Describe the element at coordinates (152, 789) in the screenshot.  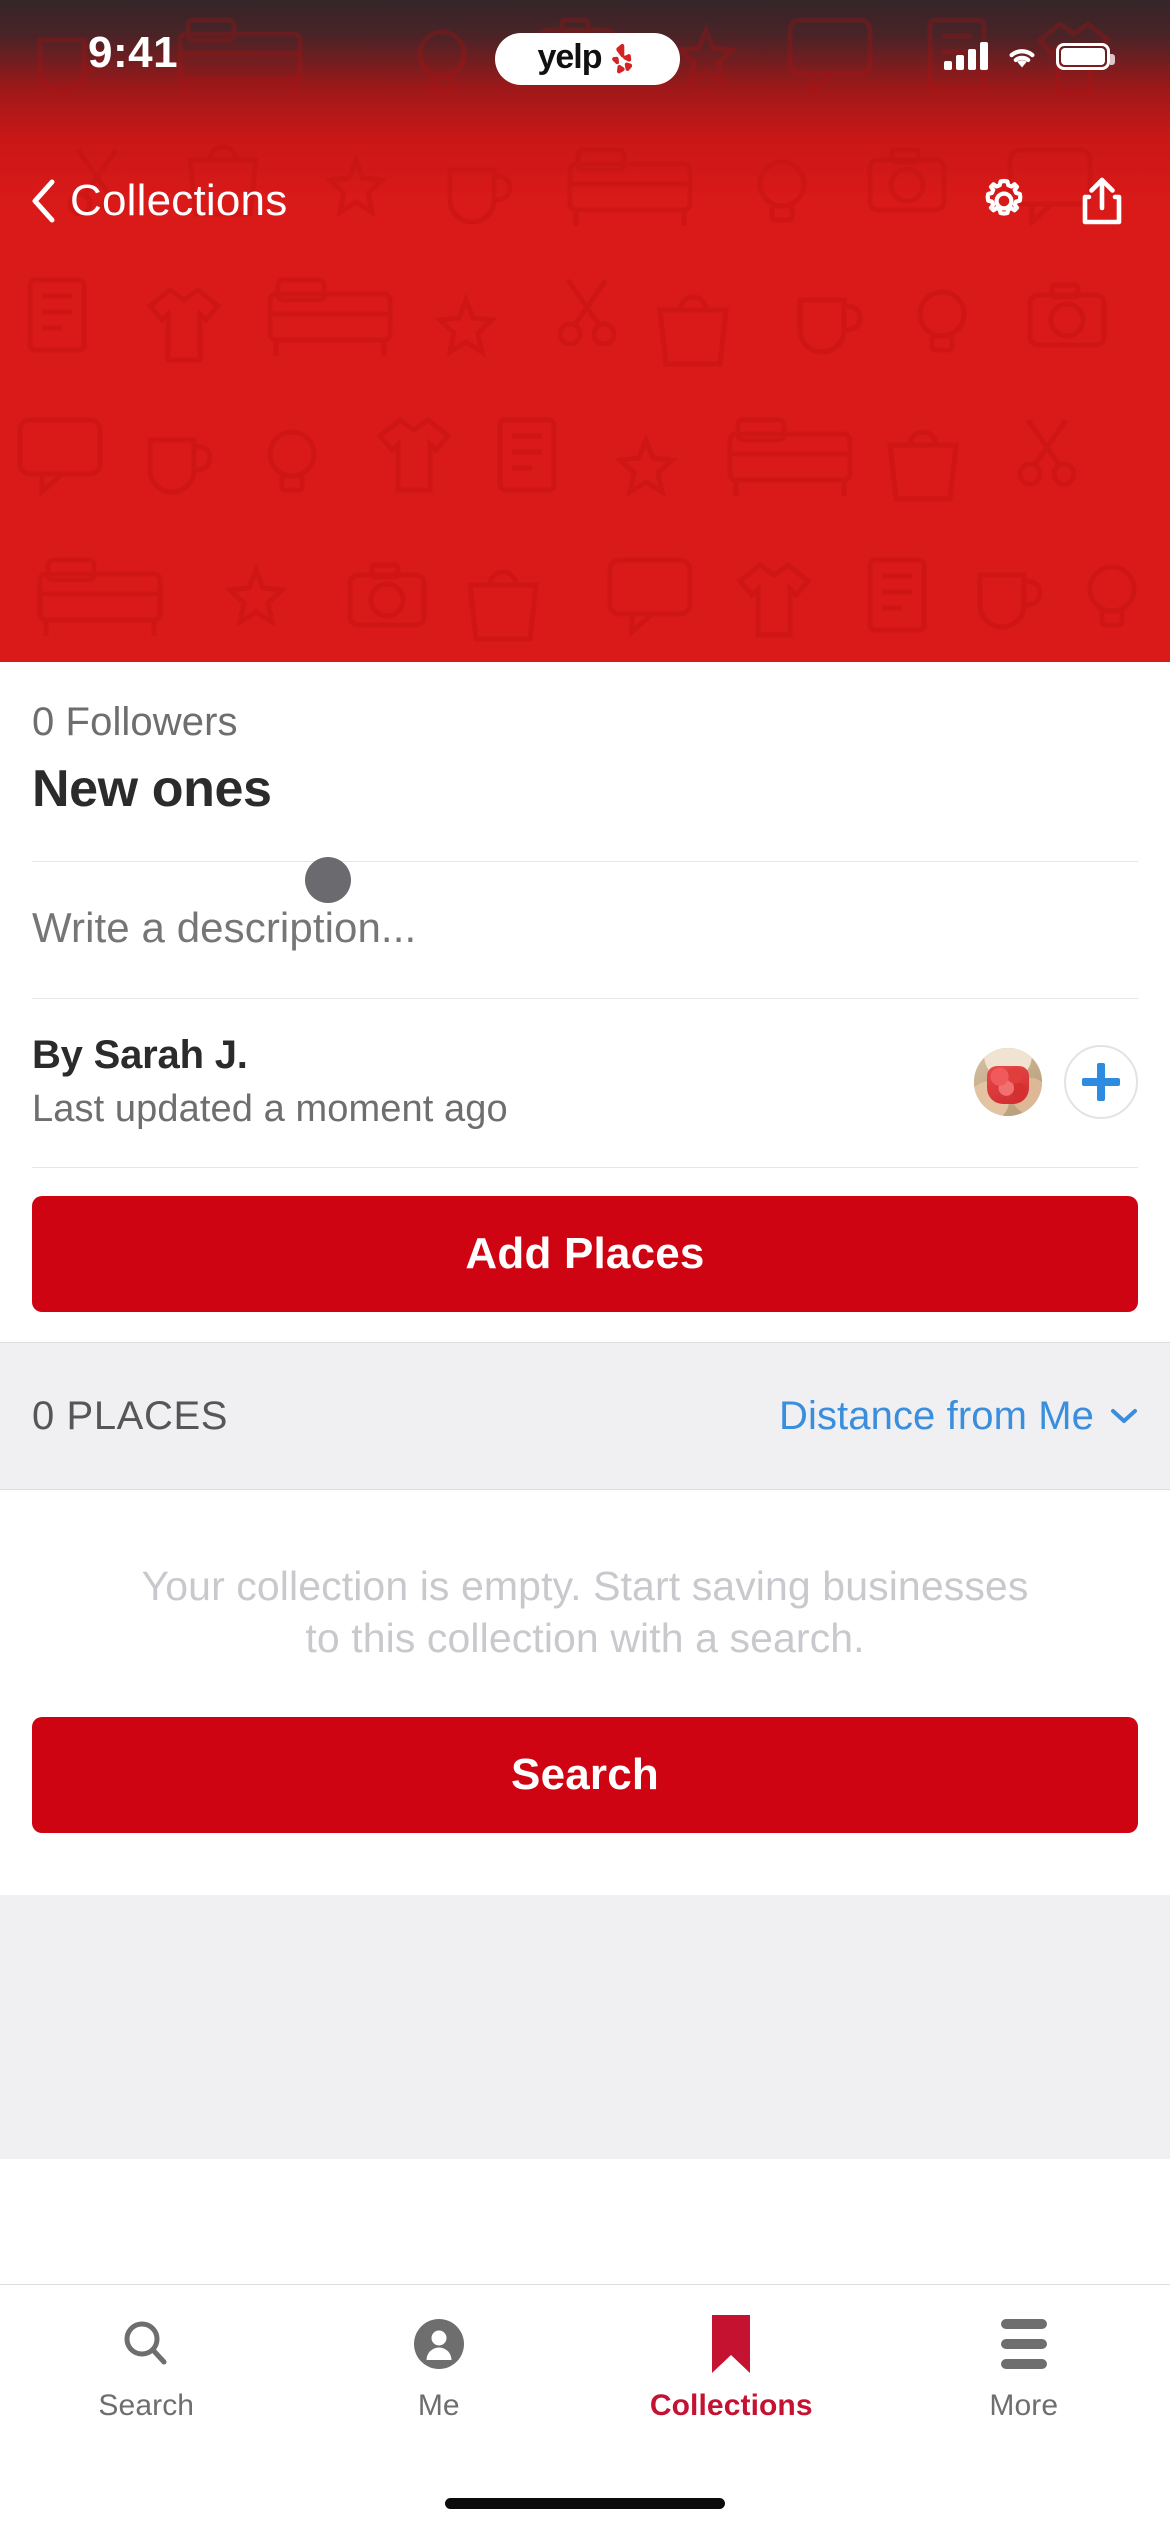
I see `collection-title: New ones` at that location.